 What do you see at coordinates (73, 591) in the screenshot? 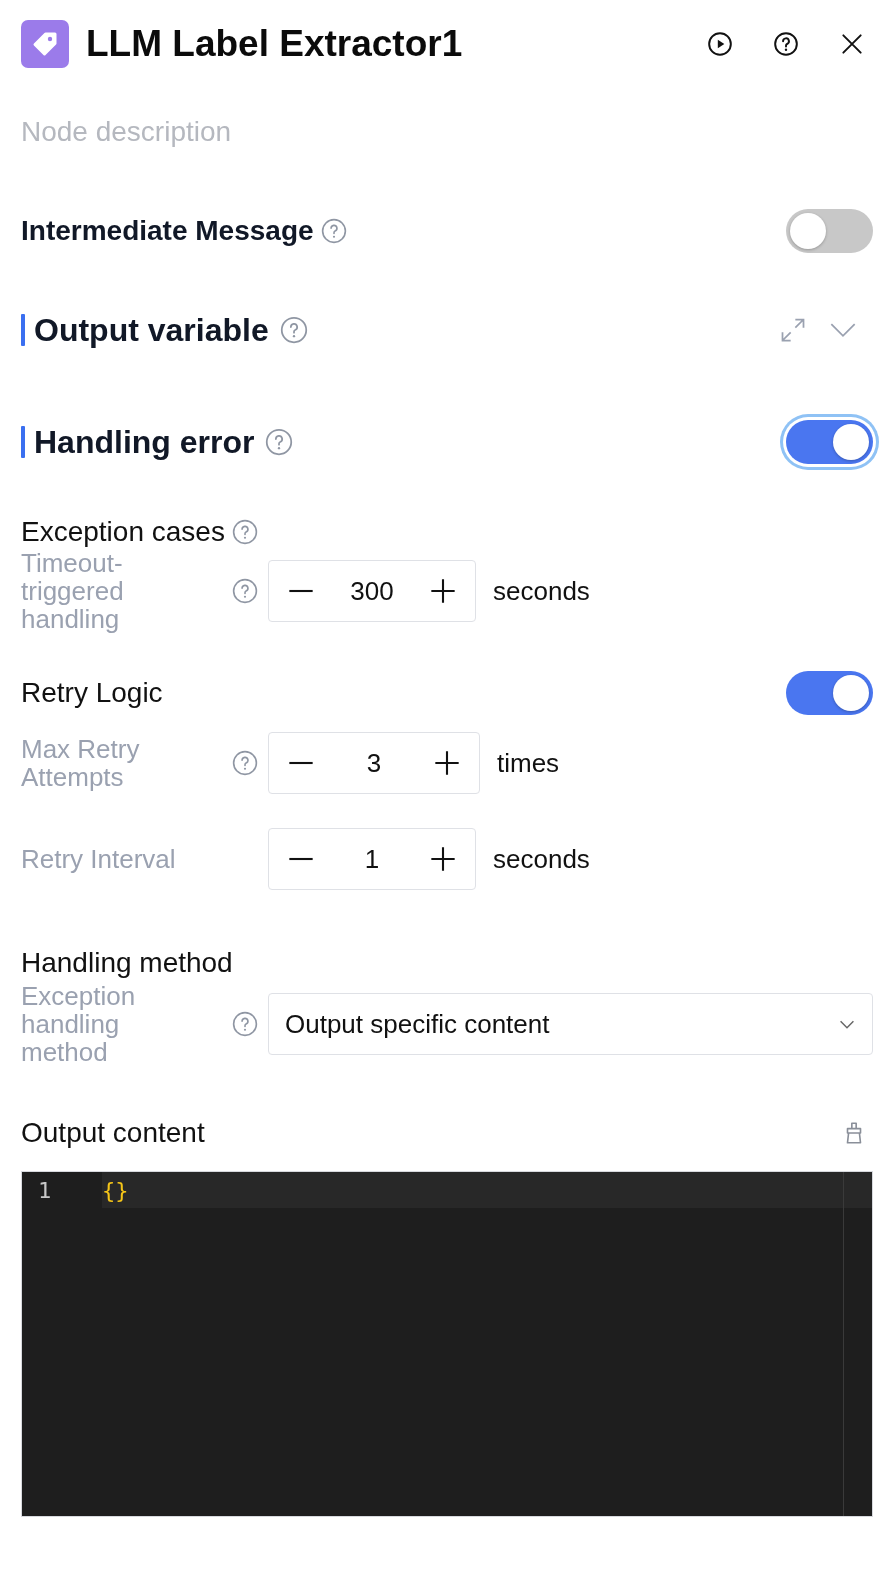
I see `field-label: Timeout-triggered handling` at bounding box center [73, 591].